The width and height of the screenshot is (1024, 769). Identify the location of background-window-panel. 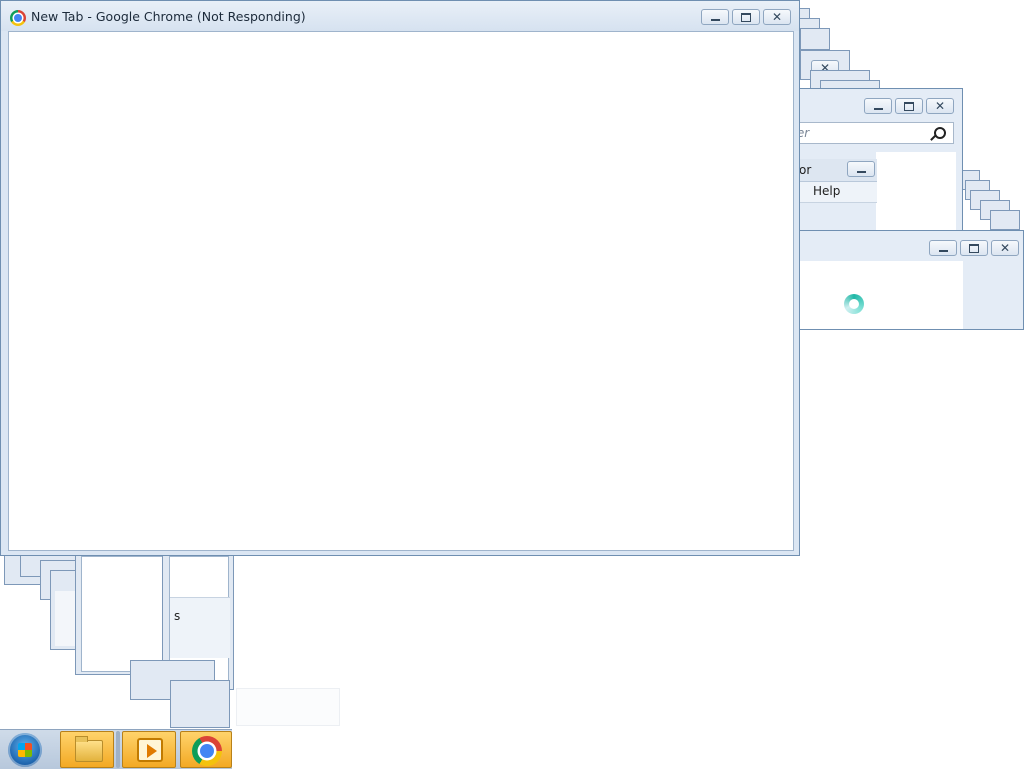
(200, 627).